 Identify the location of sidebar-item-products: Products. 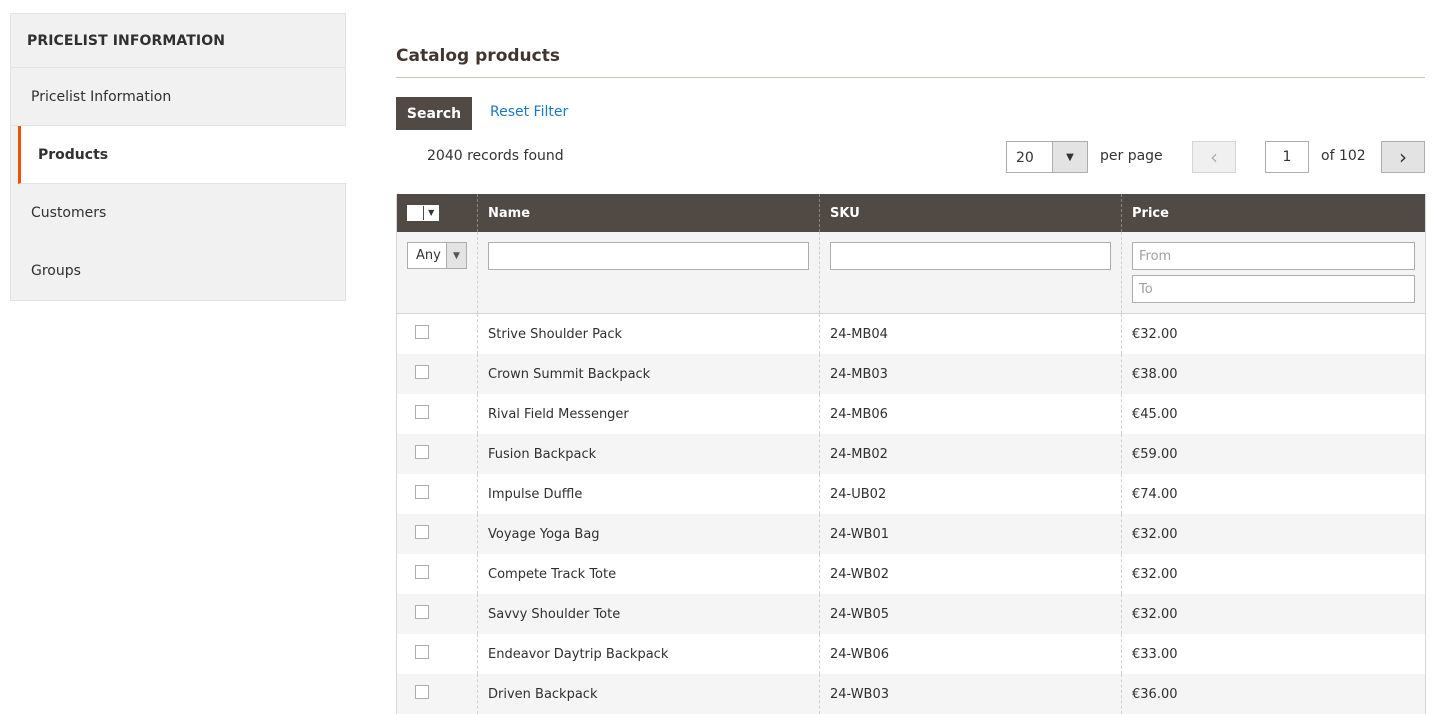
(182, 155).